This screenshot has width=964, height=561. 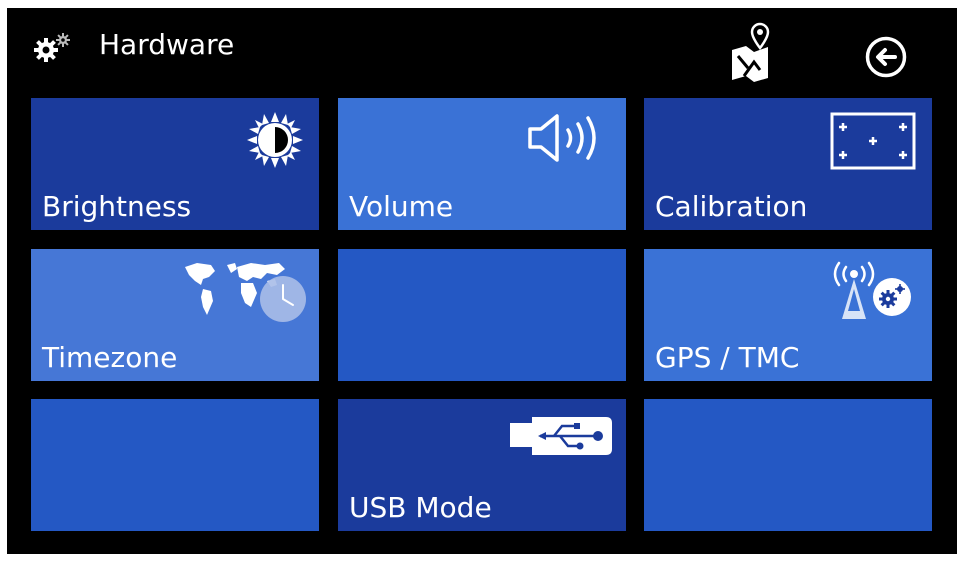 What do you see at coordinates (110, 357) in the screenshot?
I see `tile-label: Timezone` at bounding box center [110, 357].